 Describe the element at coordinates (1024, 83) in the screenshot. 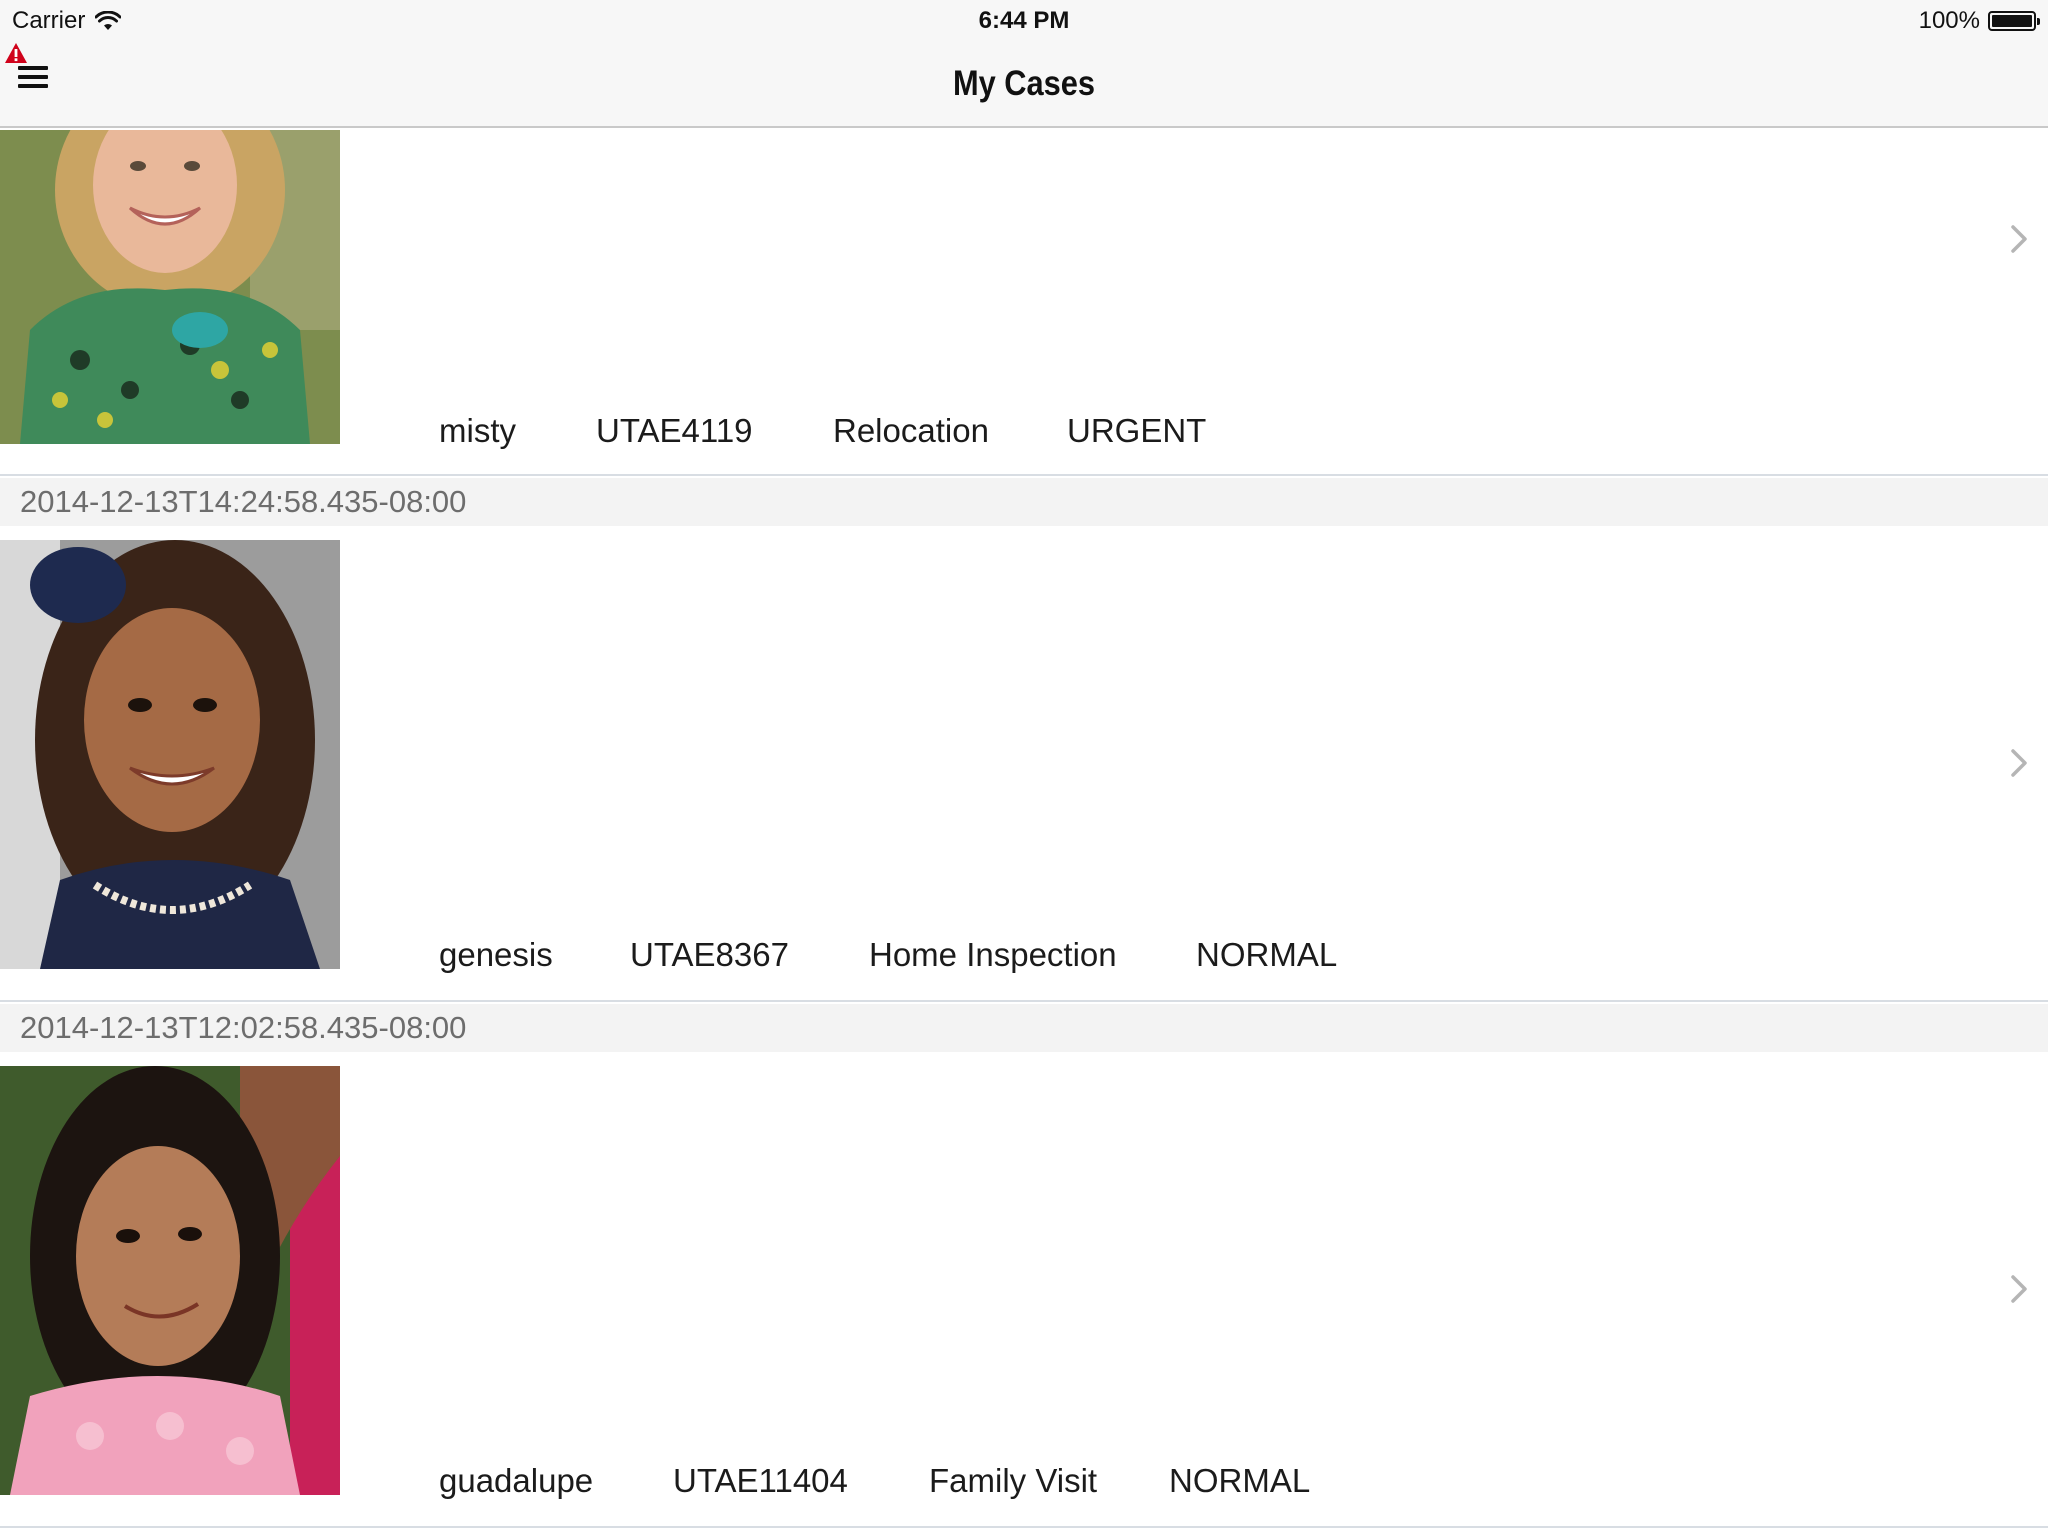

I see `page-title: My Cases` at that location.